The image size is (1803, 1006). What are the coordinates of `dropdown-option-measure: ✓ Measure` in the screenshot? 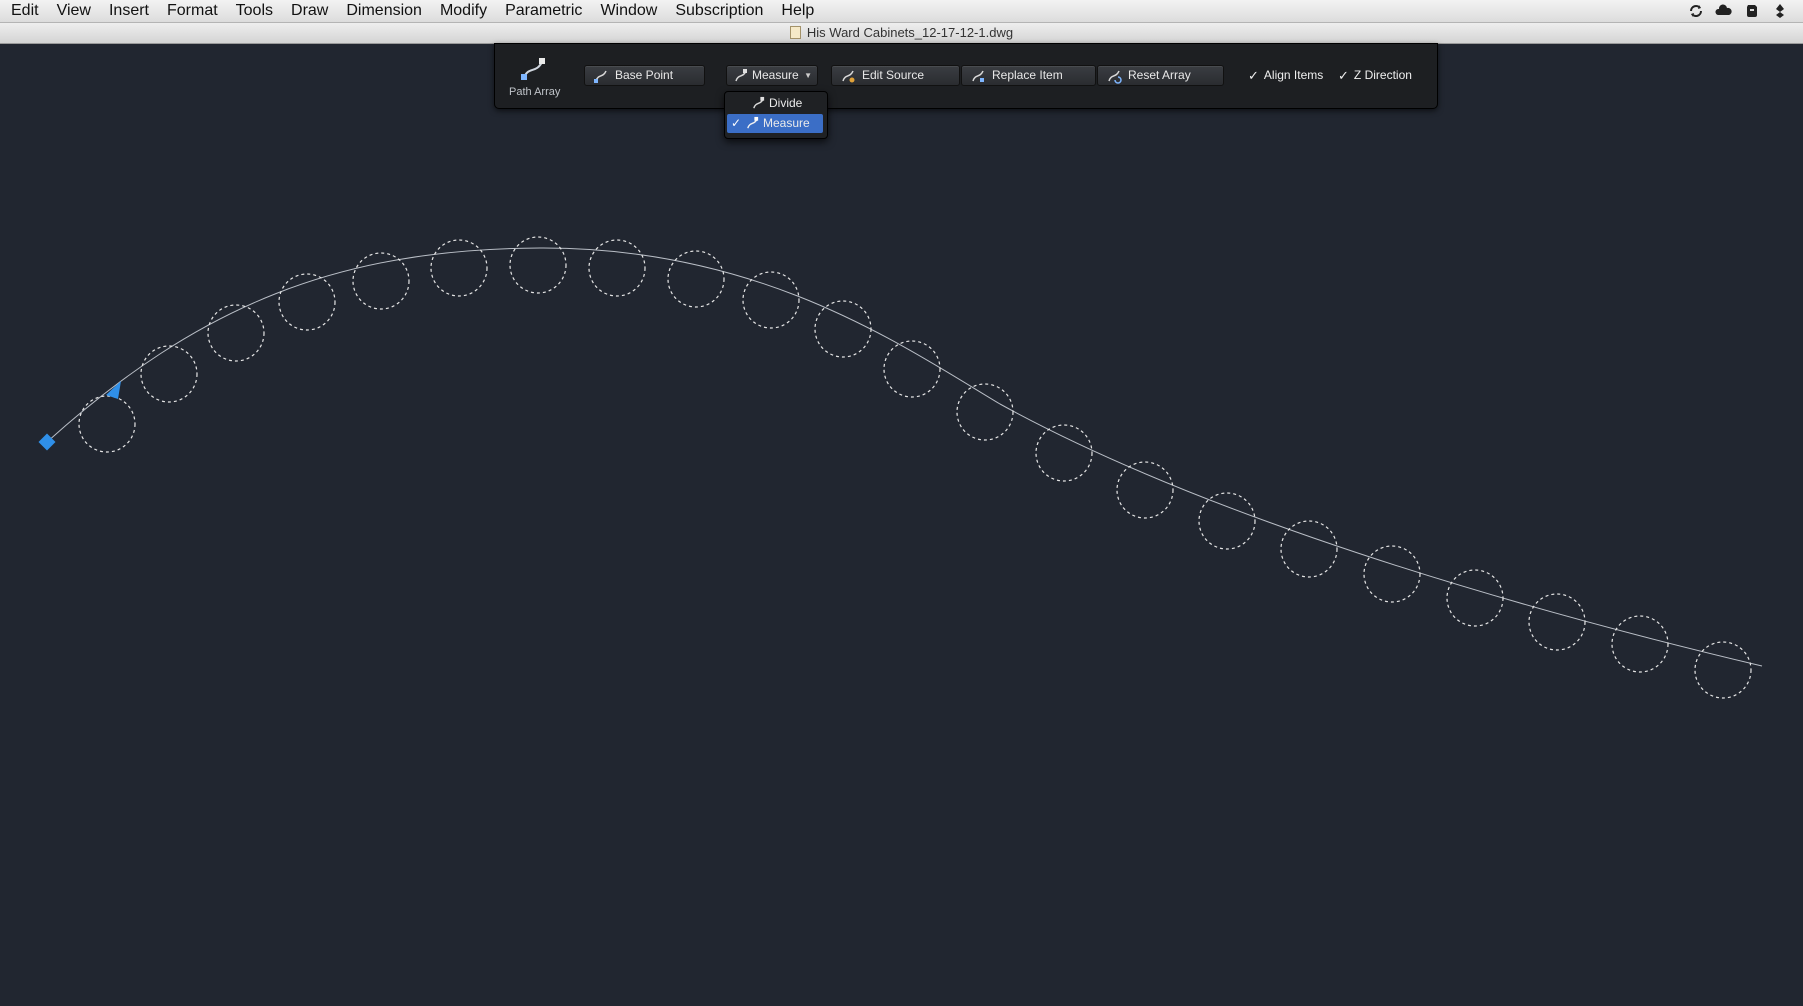 It's located at (775, 123).